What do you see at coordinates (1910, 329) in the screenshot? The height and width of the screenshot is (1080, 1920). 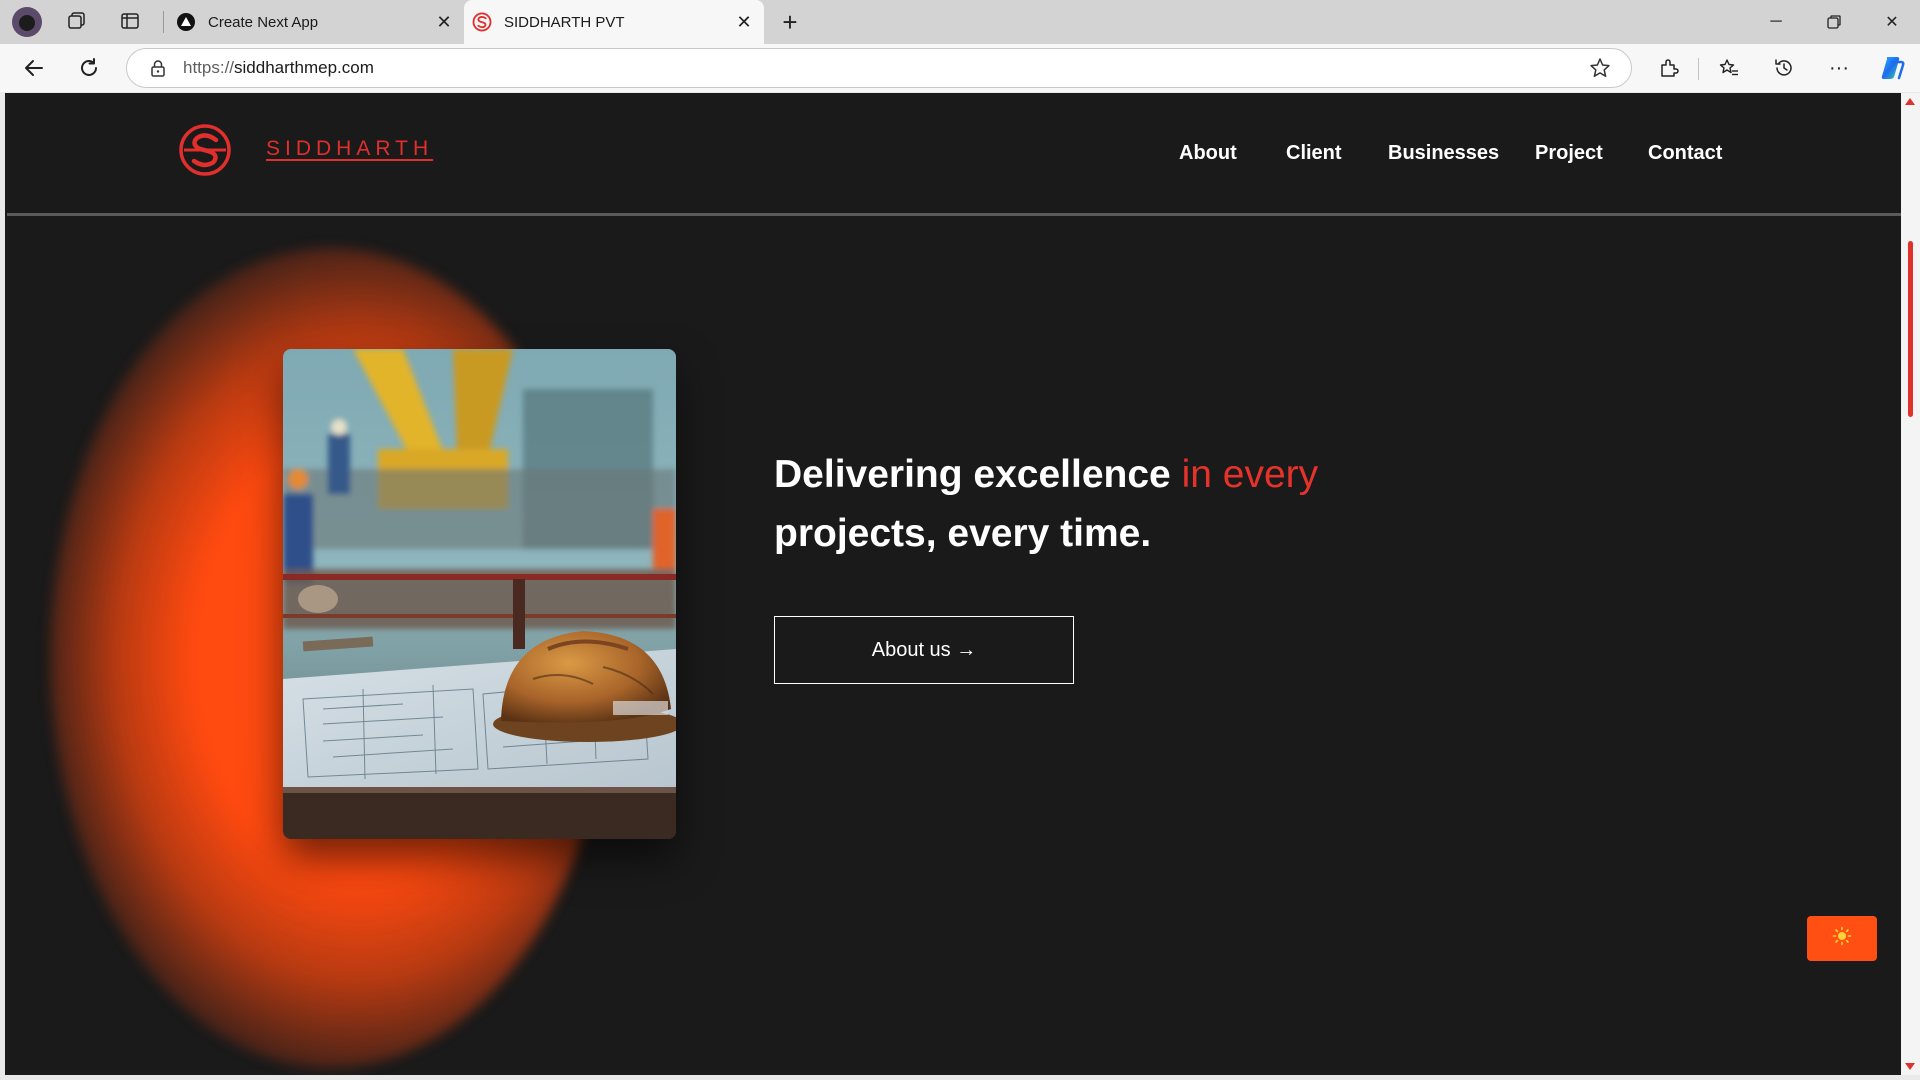 I see `scrollbar-thumb` at bounding box center [1910, 329].